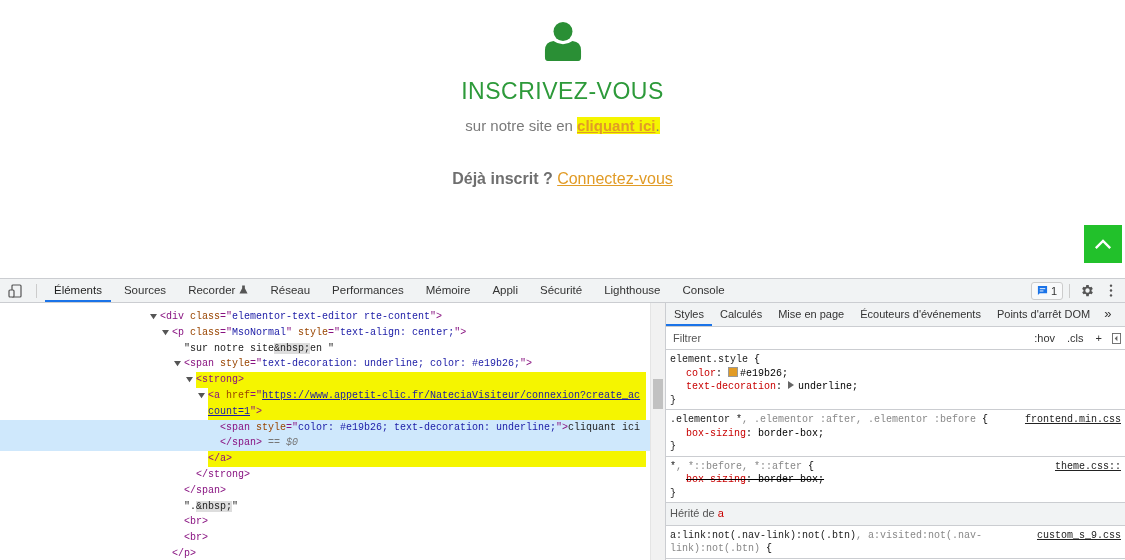 This screenshot has height=560, width=1125. Describe the element at coordinates (368, 290) in the screenshot. I see `devtools-tab: Performances` at that location.